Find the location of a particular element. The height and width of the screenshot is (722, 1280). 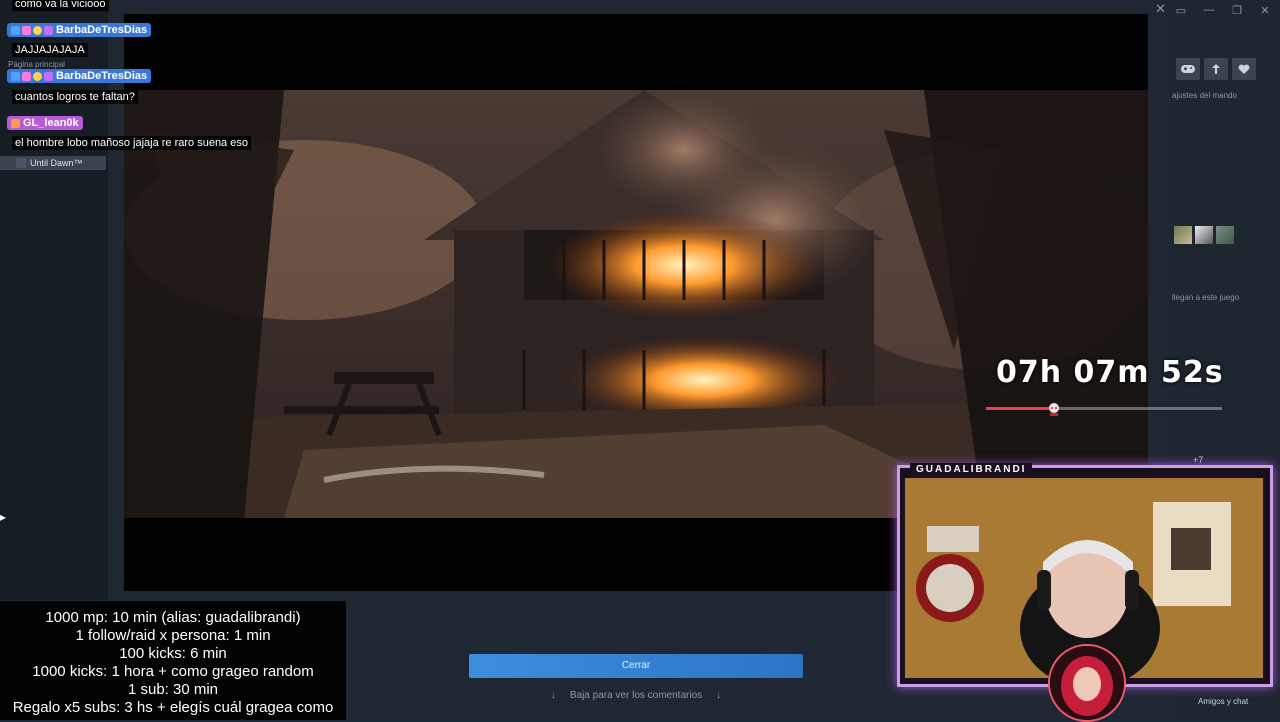

chat-message: como va la viciooo is located at coordinates (60, 5).